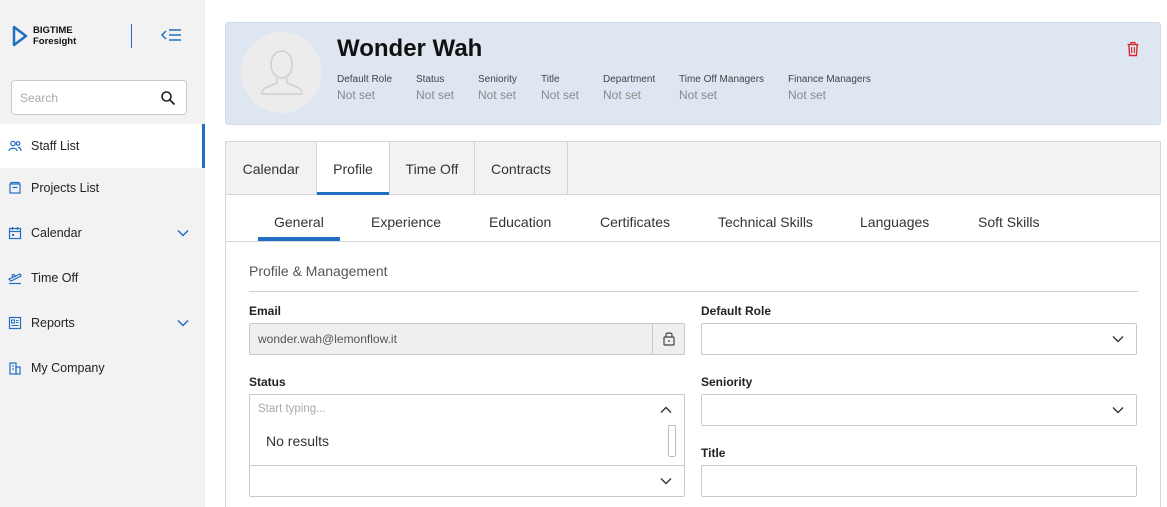 The height and width of the screenshot is (507, 1167). I want to click on meta-label: Finance Managers, so click(829, 79).